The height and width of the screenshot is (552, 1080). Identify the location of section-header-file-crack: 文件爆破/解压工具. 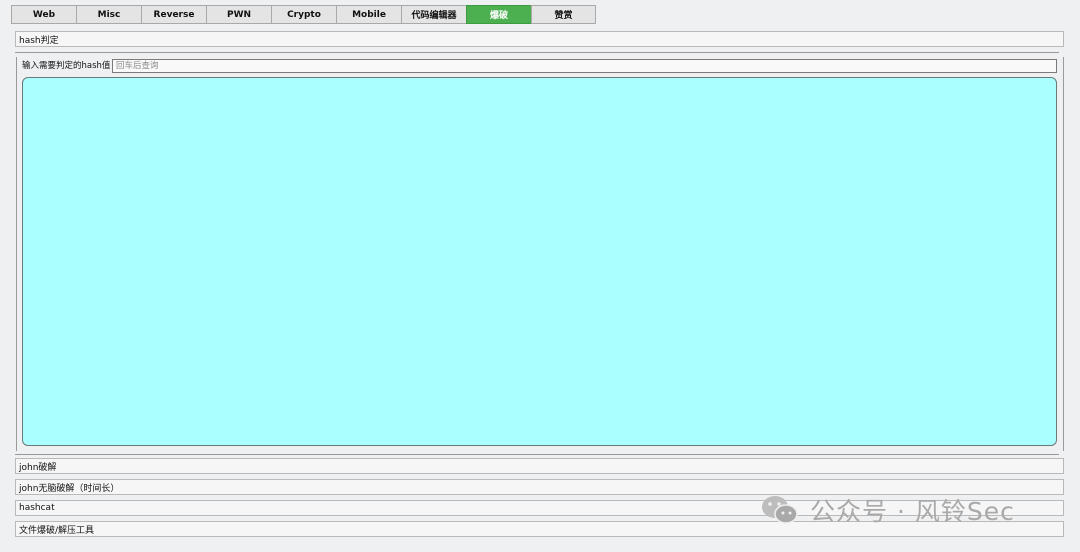
(539, 529).